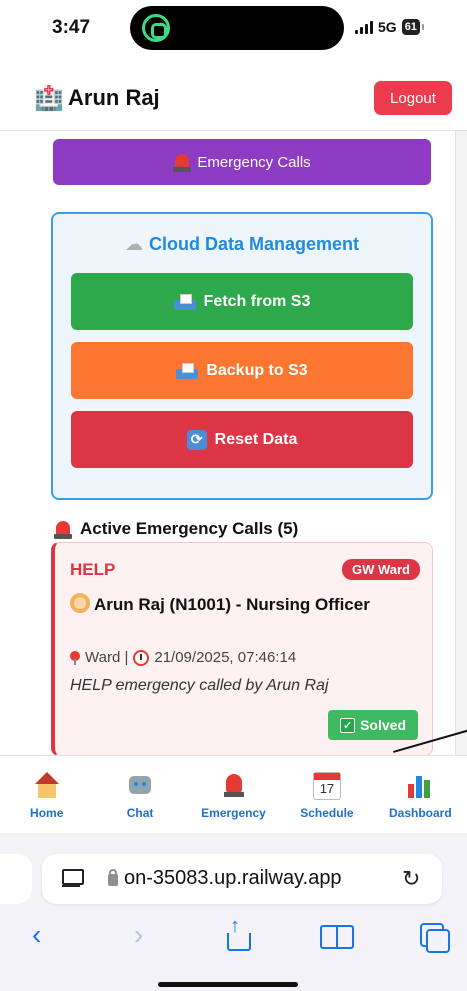 The height and width of the screenshot is (991, 467). What do you see at coordinates (420, 786) in the screenshot?
I see `bar-chart-icon` at bounding box center [420, 786].